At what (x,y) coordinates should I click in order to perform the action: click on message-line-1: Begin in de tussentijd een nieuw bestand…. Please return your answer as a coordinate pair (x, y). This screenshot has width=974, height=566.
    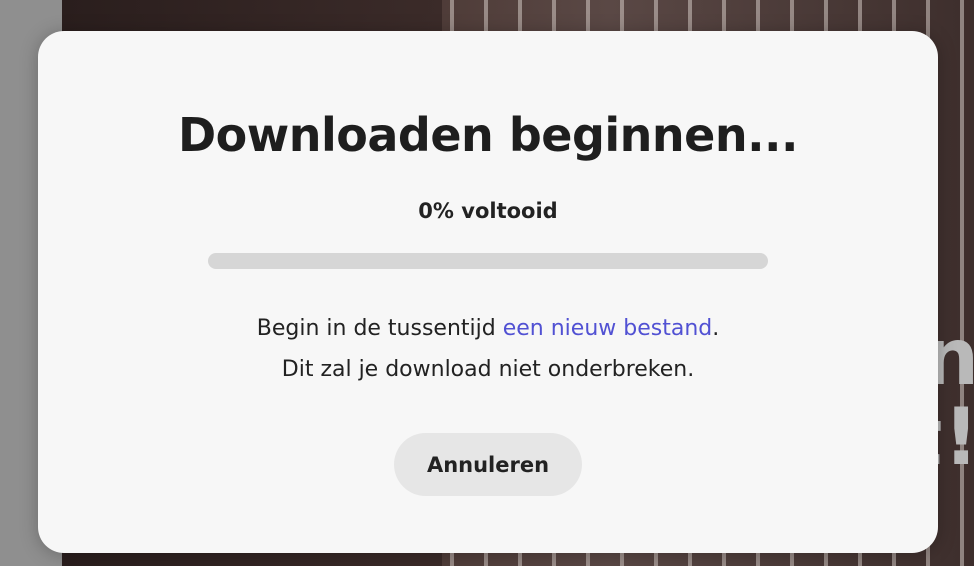
    Looking at the image, I should click on (488, 328).